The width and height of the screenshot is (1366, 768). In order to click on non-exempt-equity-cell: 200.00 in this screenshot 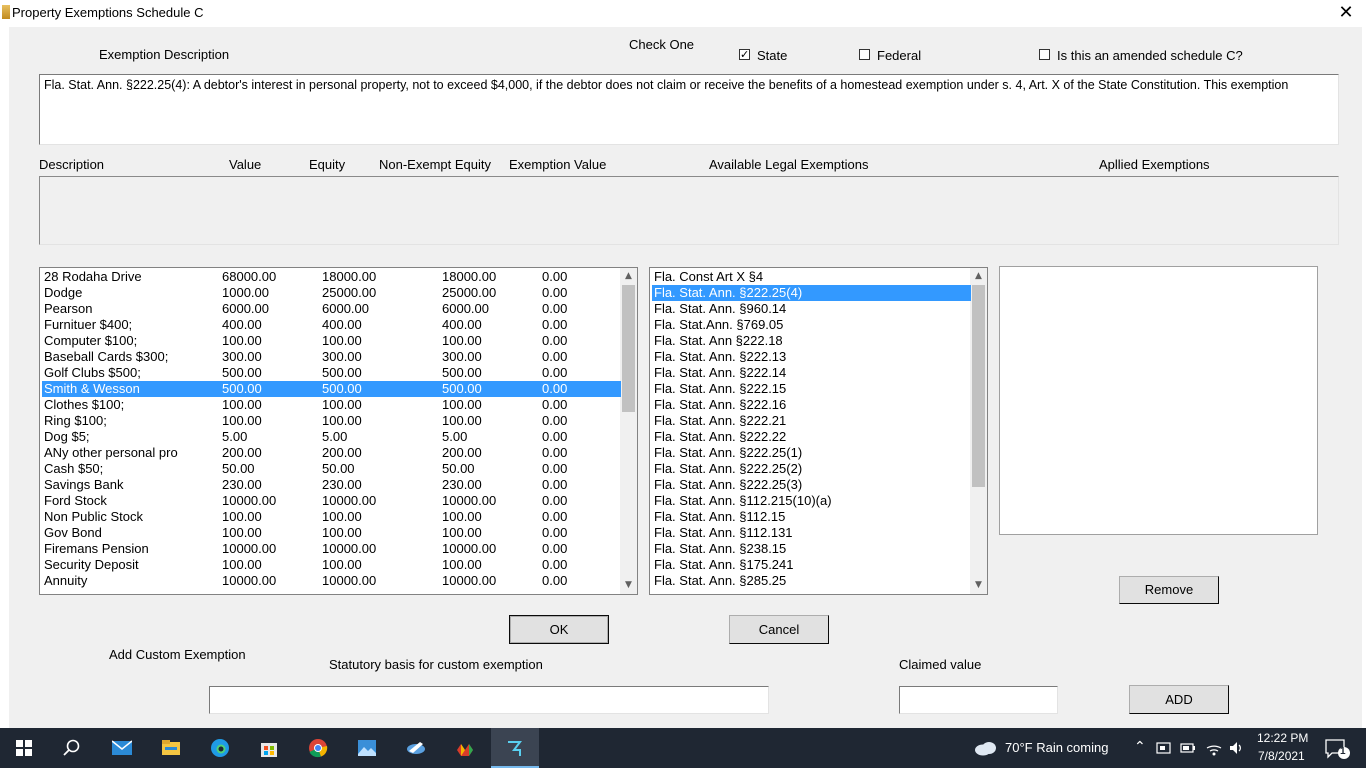, I will do `click(462, 452)`.